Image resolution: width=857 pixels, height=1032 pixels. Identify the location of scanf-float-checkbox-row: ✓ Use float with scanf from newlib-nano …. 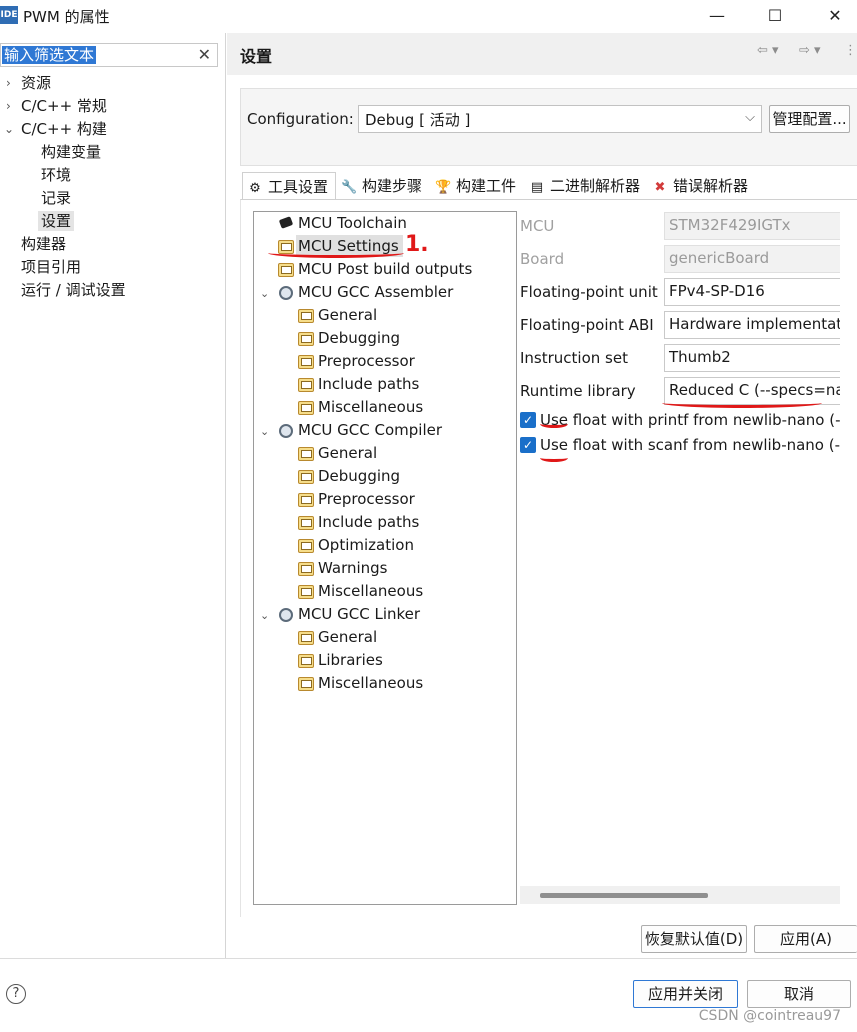
(680, 446).